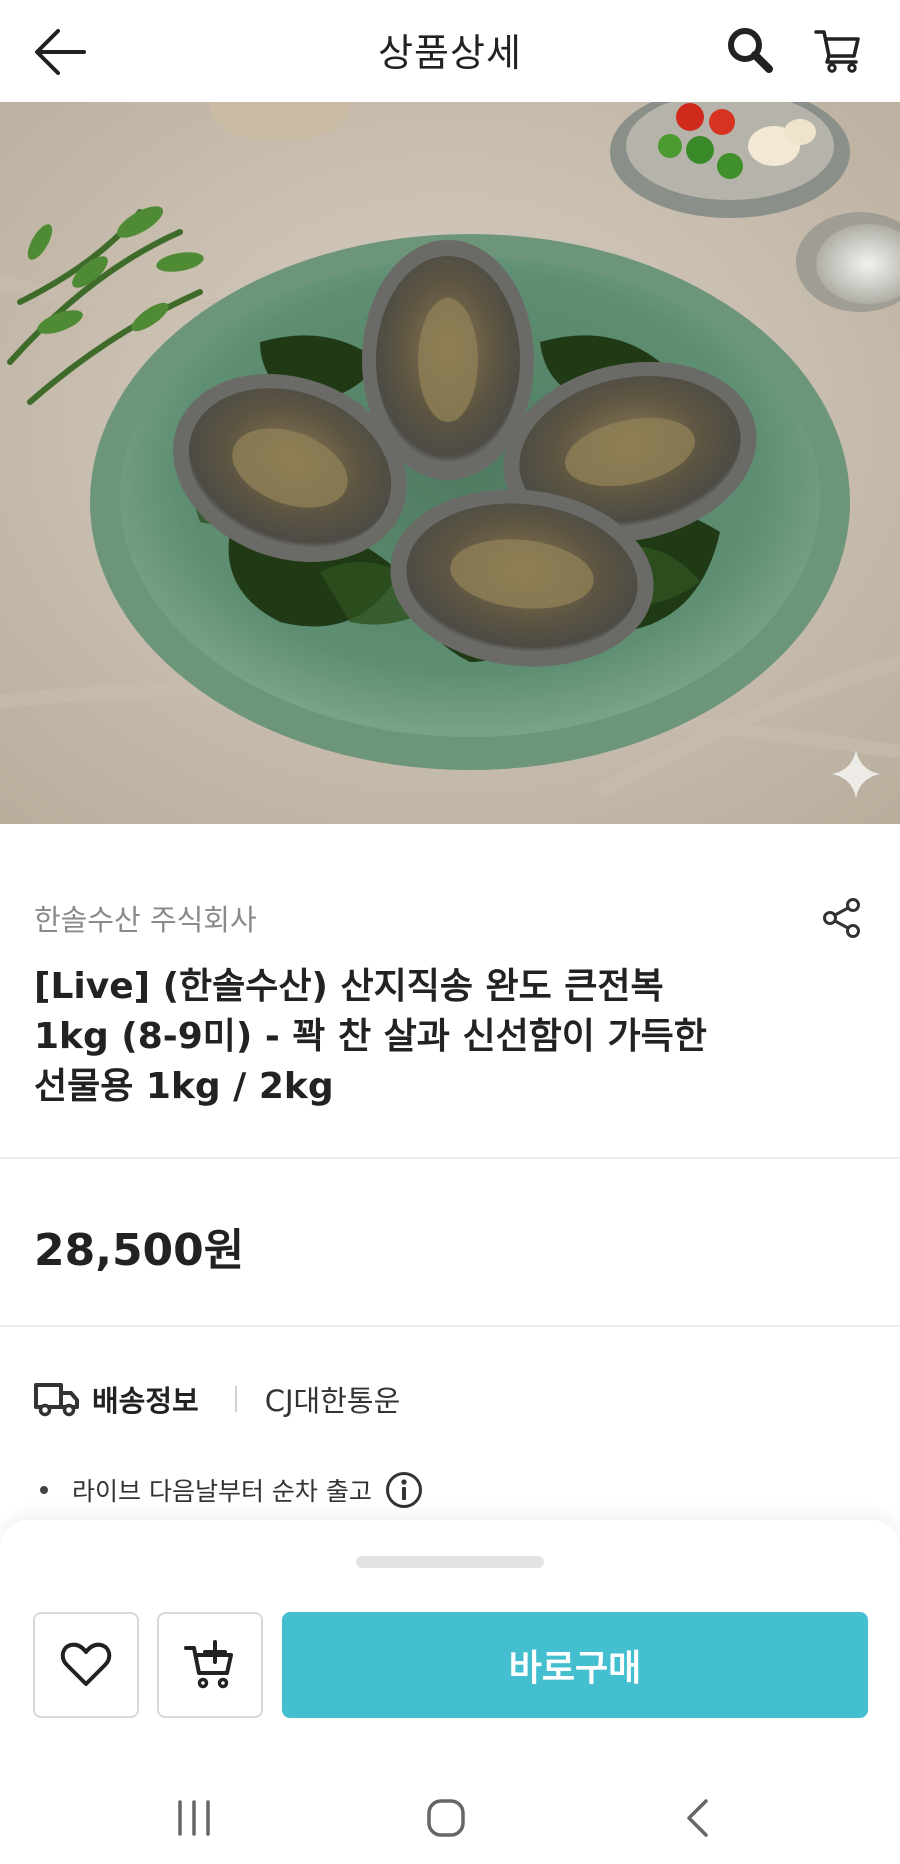 The width and height of the screenshot is (900, 1864). What do you see at coordinates (349, 986) in the screenshot?
I see `product-title-line: [Live] (한솔수산) 산지직송 완도 큰전복` at bounding box center [349, 986].